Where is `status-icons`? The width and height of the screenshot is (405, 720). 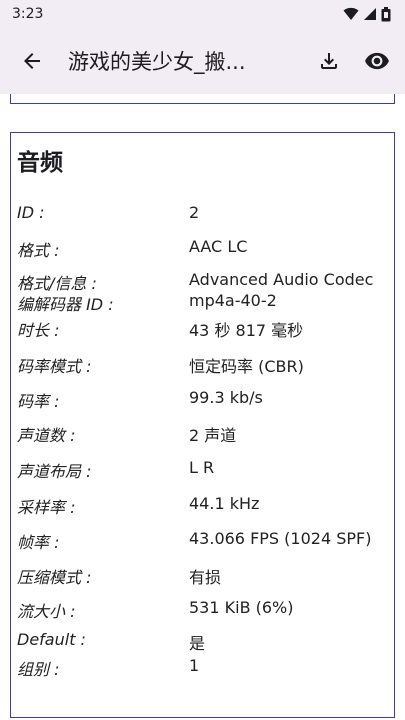
status-icons is located at coordinates (367, 14).